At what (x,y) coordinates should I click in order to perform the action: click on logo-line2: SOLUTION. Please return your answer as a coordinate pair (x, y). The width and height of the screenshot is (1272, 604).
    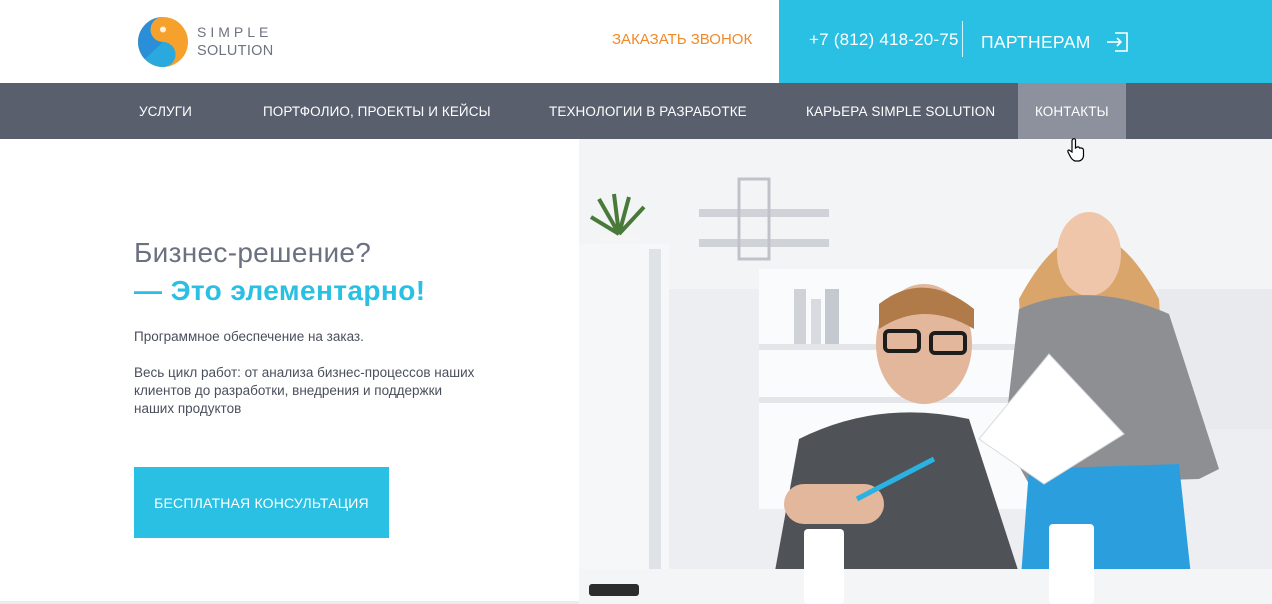
    Looking at the image, I should click on (235, 51).